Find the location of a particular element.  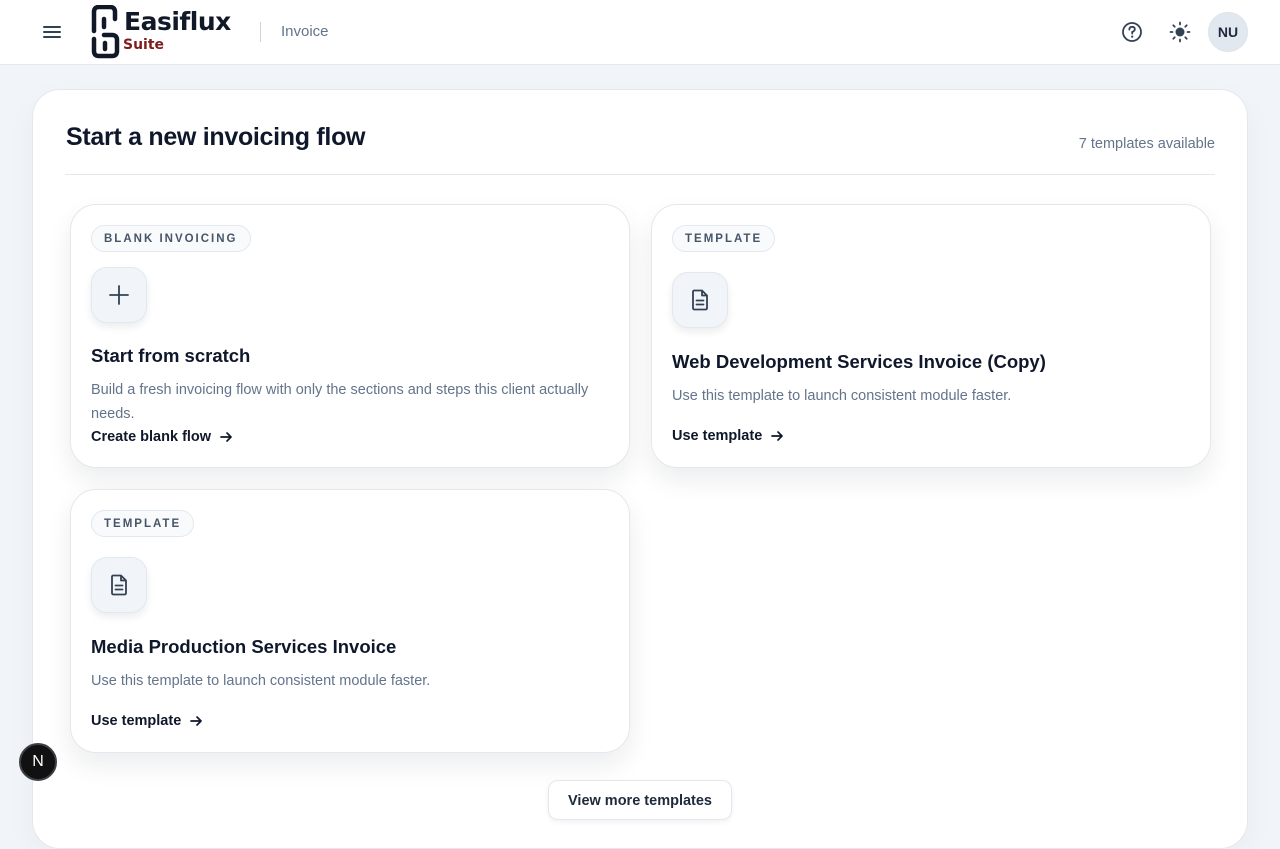

theme-toggle-button is located at coordinates (1180, 32).